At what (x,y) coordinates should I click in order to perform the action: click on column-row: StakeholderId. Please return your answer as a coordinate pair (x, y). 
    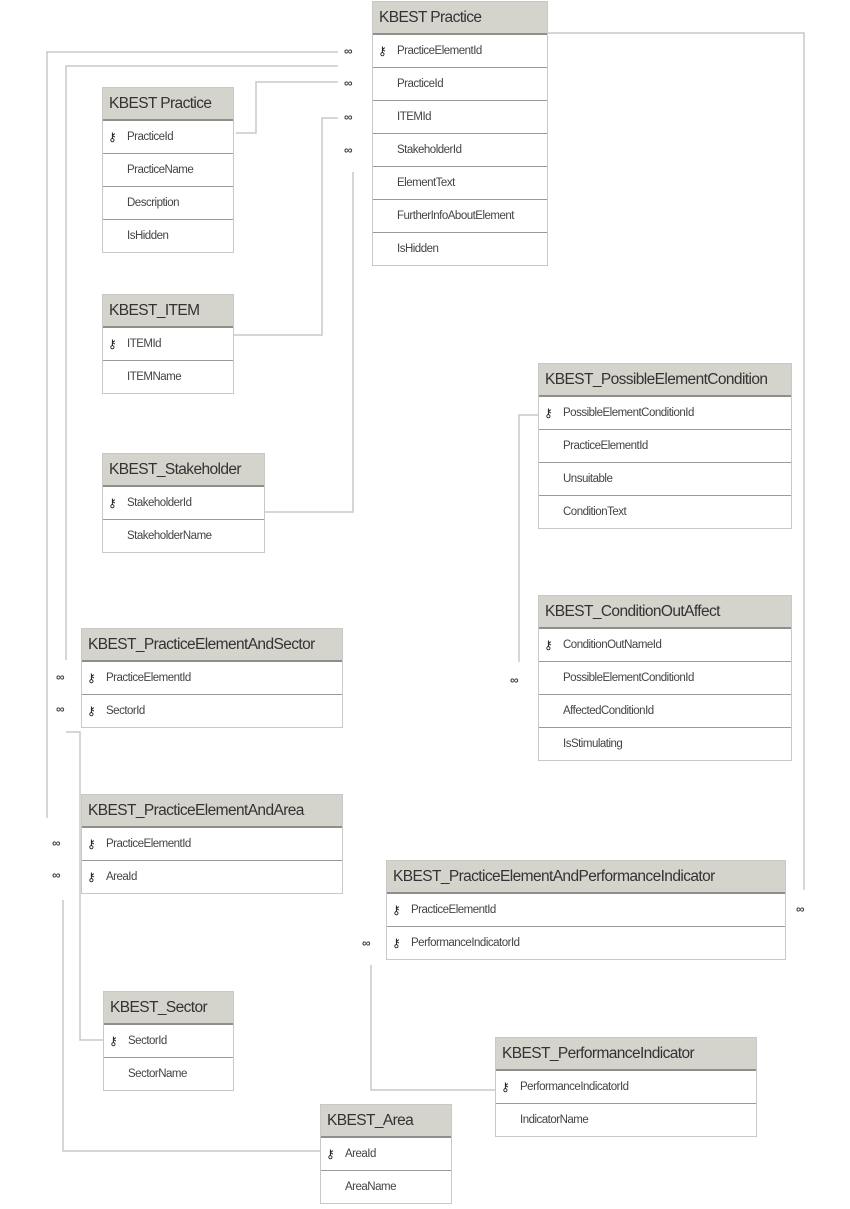
    Looking at the image, I should click on (460, 150).